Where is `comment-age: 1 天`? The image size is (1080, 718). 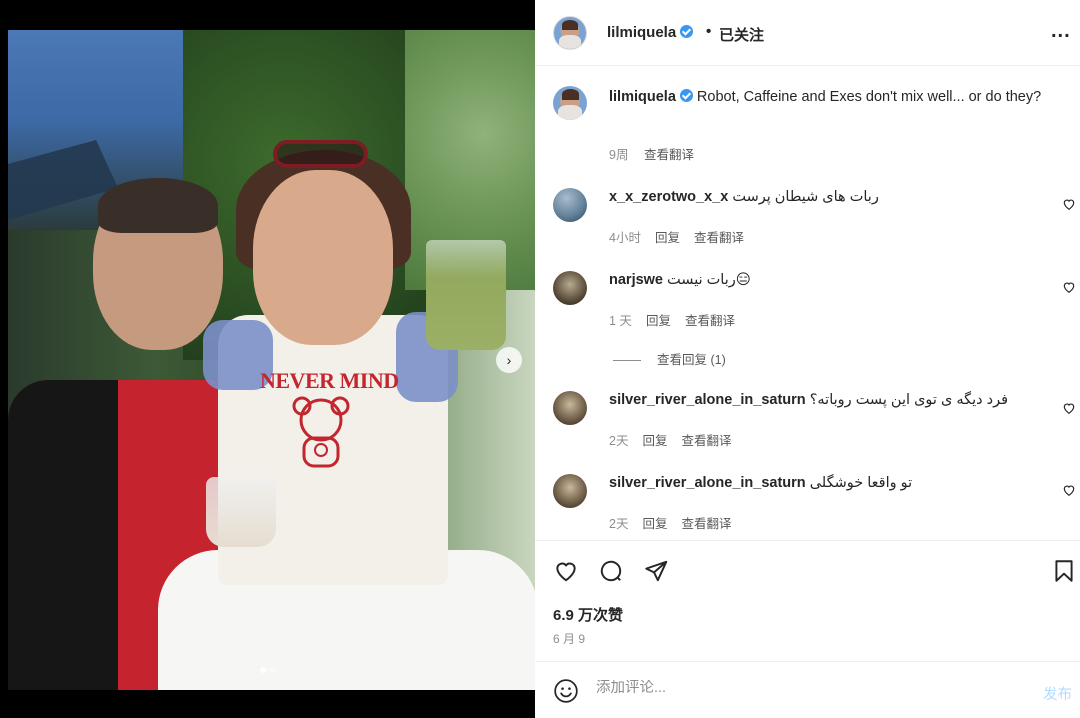
comment-age: 1 天 is located at coordinates (620, 321).